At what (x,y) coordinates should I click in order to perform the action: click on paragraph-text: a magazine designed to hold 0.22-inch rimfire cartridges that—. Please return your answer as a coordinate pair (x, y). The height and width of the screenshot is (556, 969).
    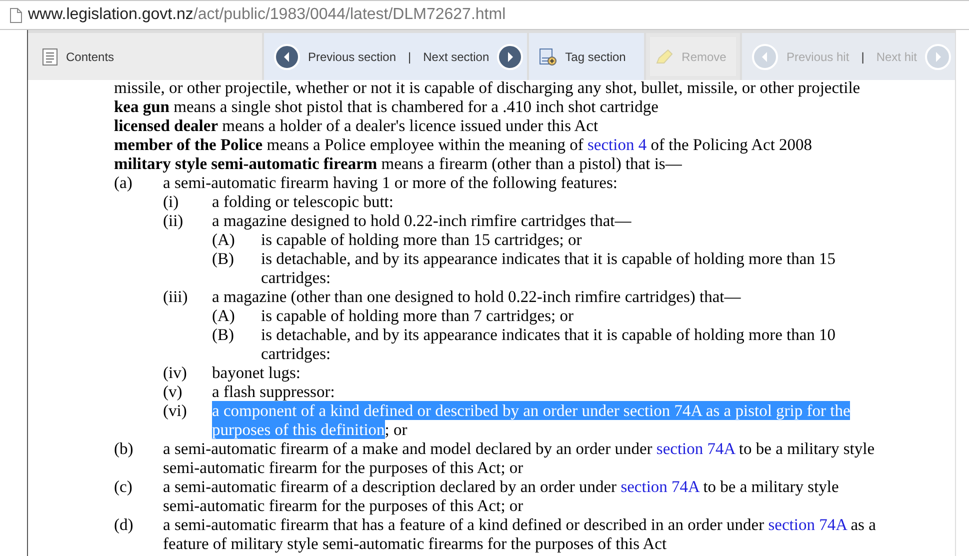
    Looking at the image, I should click on (422, 220).